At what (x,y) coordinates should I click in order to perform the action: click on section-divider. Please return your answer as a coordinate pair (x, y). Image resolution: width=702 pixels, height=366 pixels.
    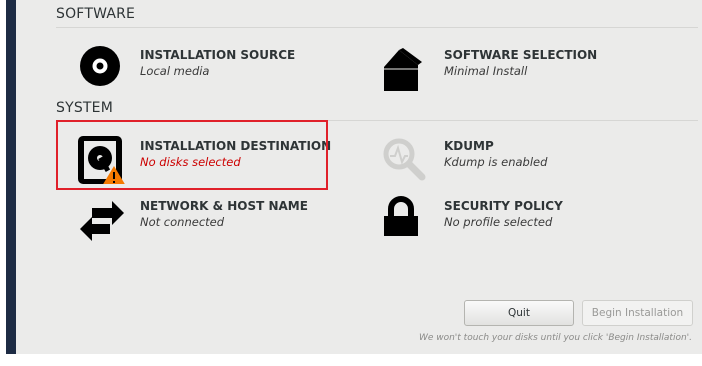
    Looking at the image, I should click on (377, 27).